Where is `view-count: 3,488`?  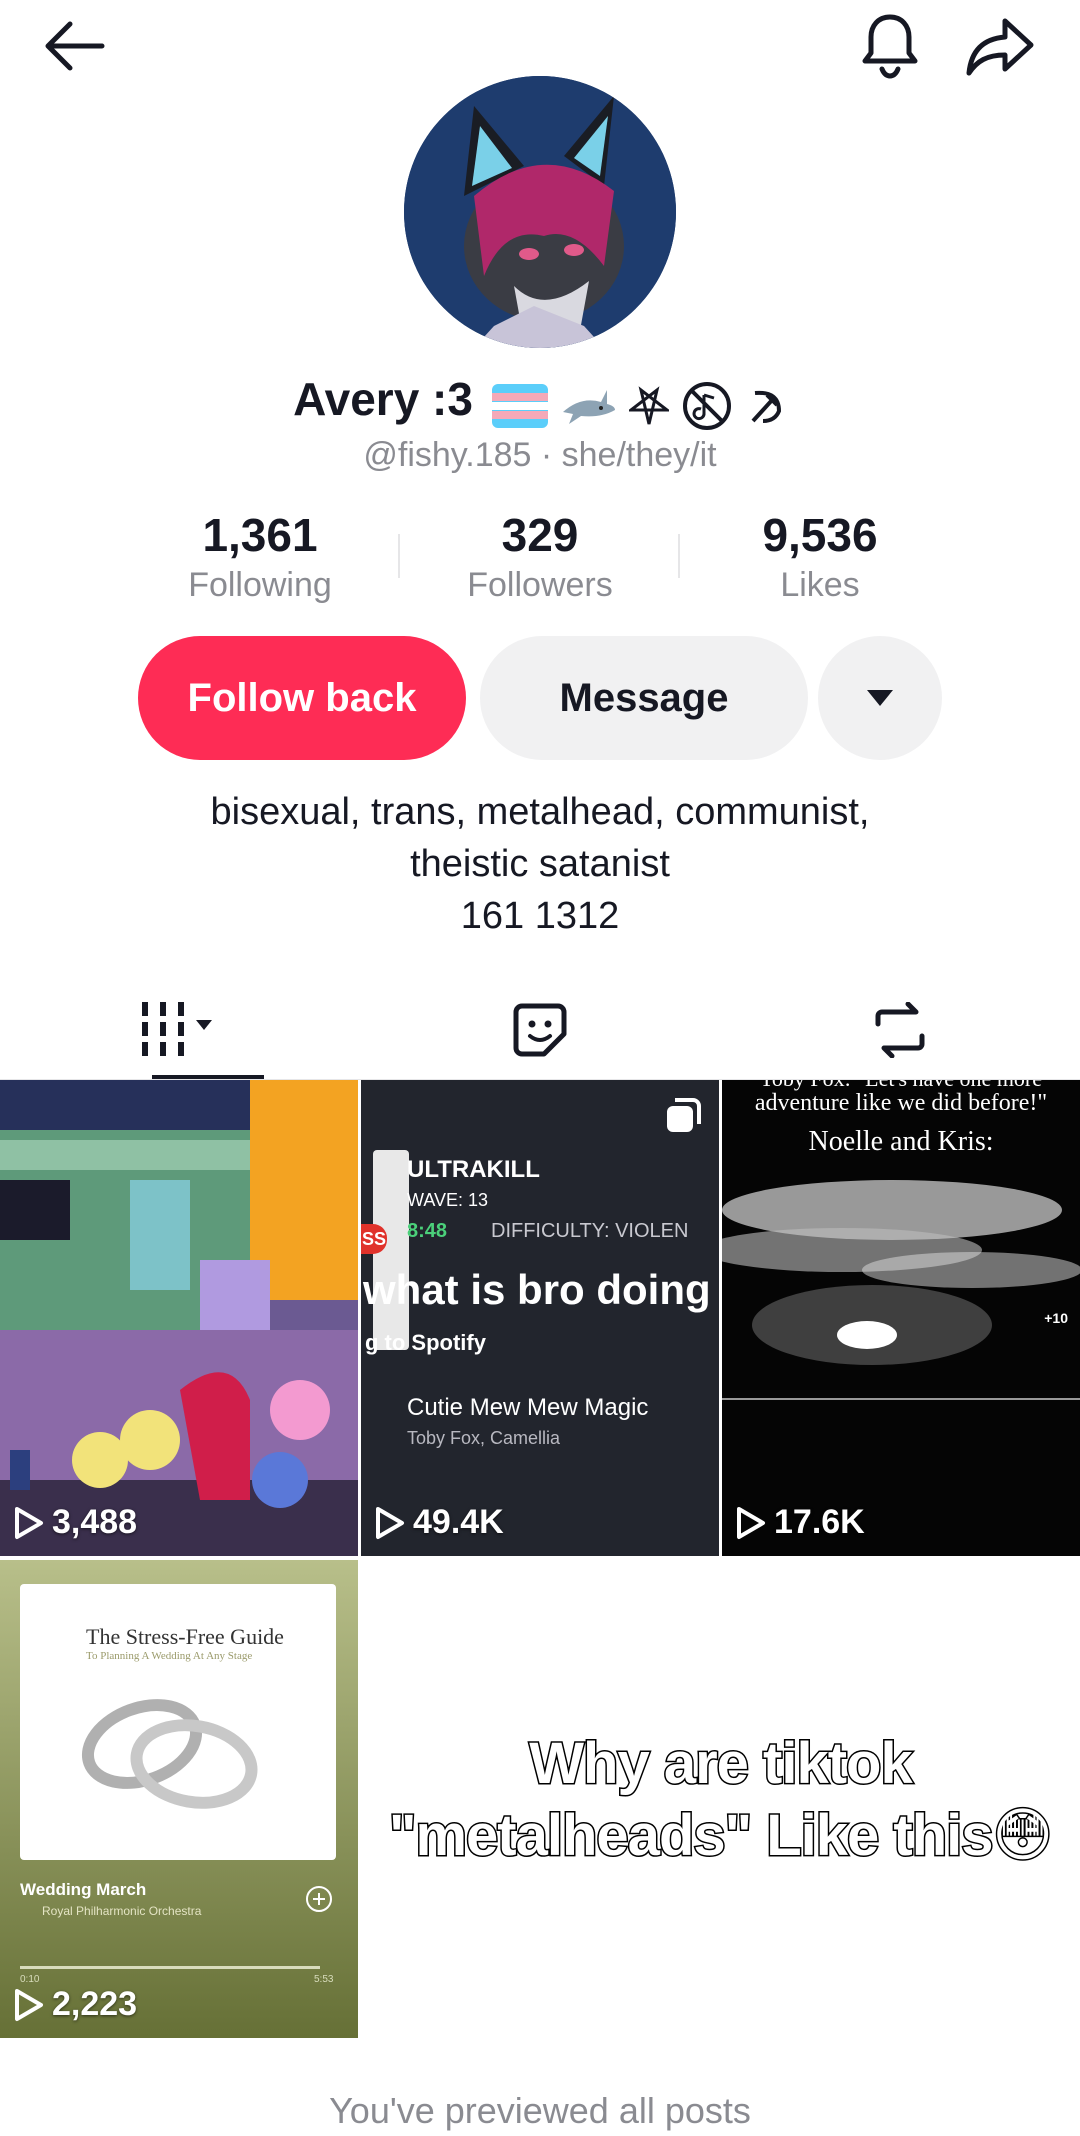 view-count: 3,488 is located at coordinates (75, 1522).